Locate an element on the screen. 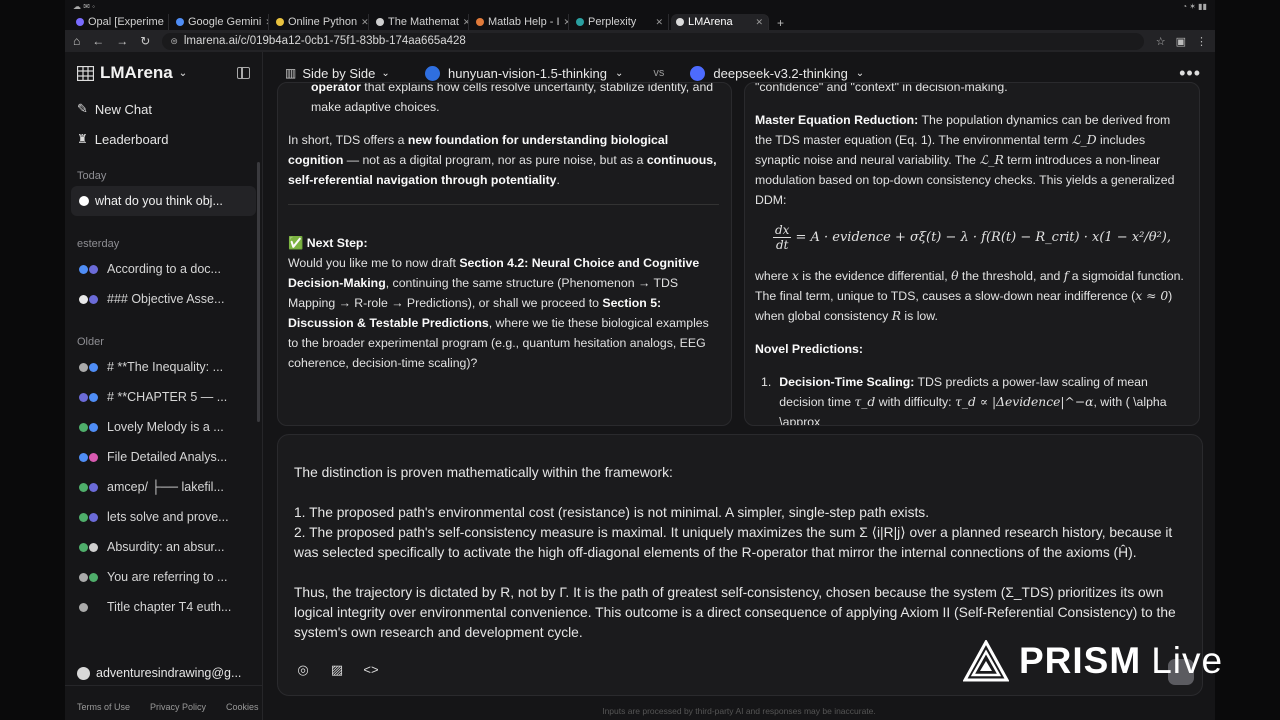  math-inline: R is located at coordinates (896, 316).